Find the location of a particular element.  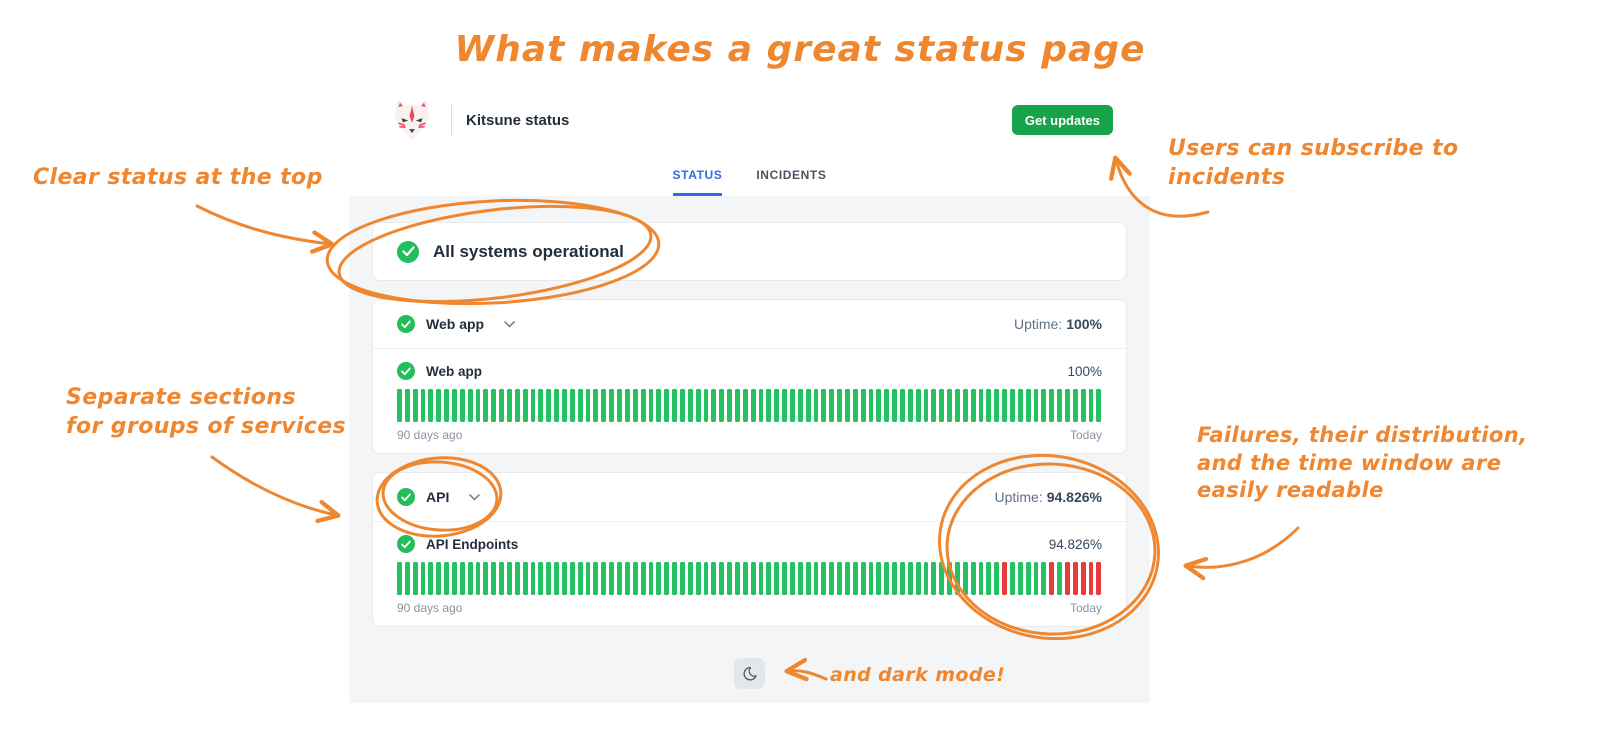

group-name: Web app is located at coordinates (455, 324).